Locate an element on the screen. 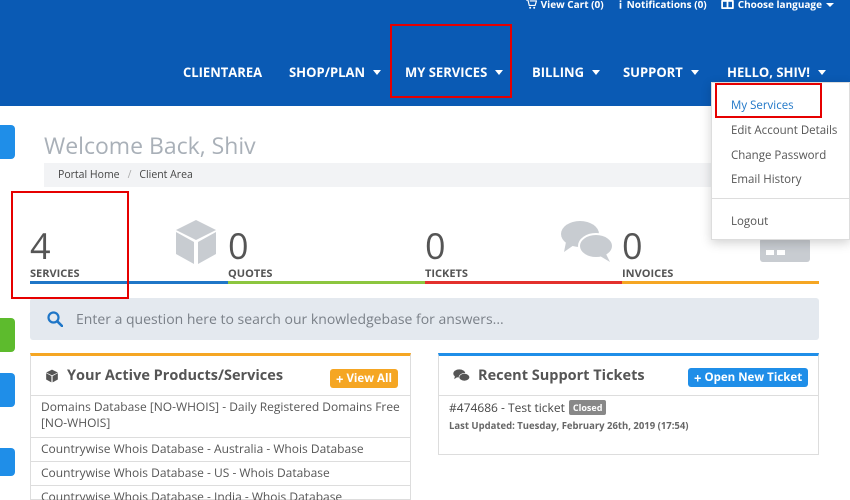 This screenshot has width=850, height=500. nav-user-label: HELLO, SHIV! is located at coordinates (768, 72).